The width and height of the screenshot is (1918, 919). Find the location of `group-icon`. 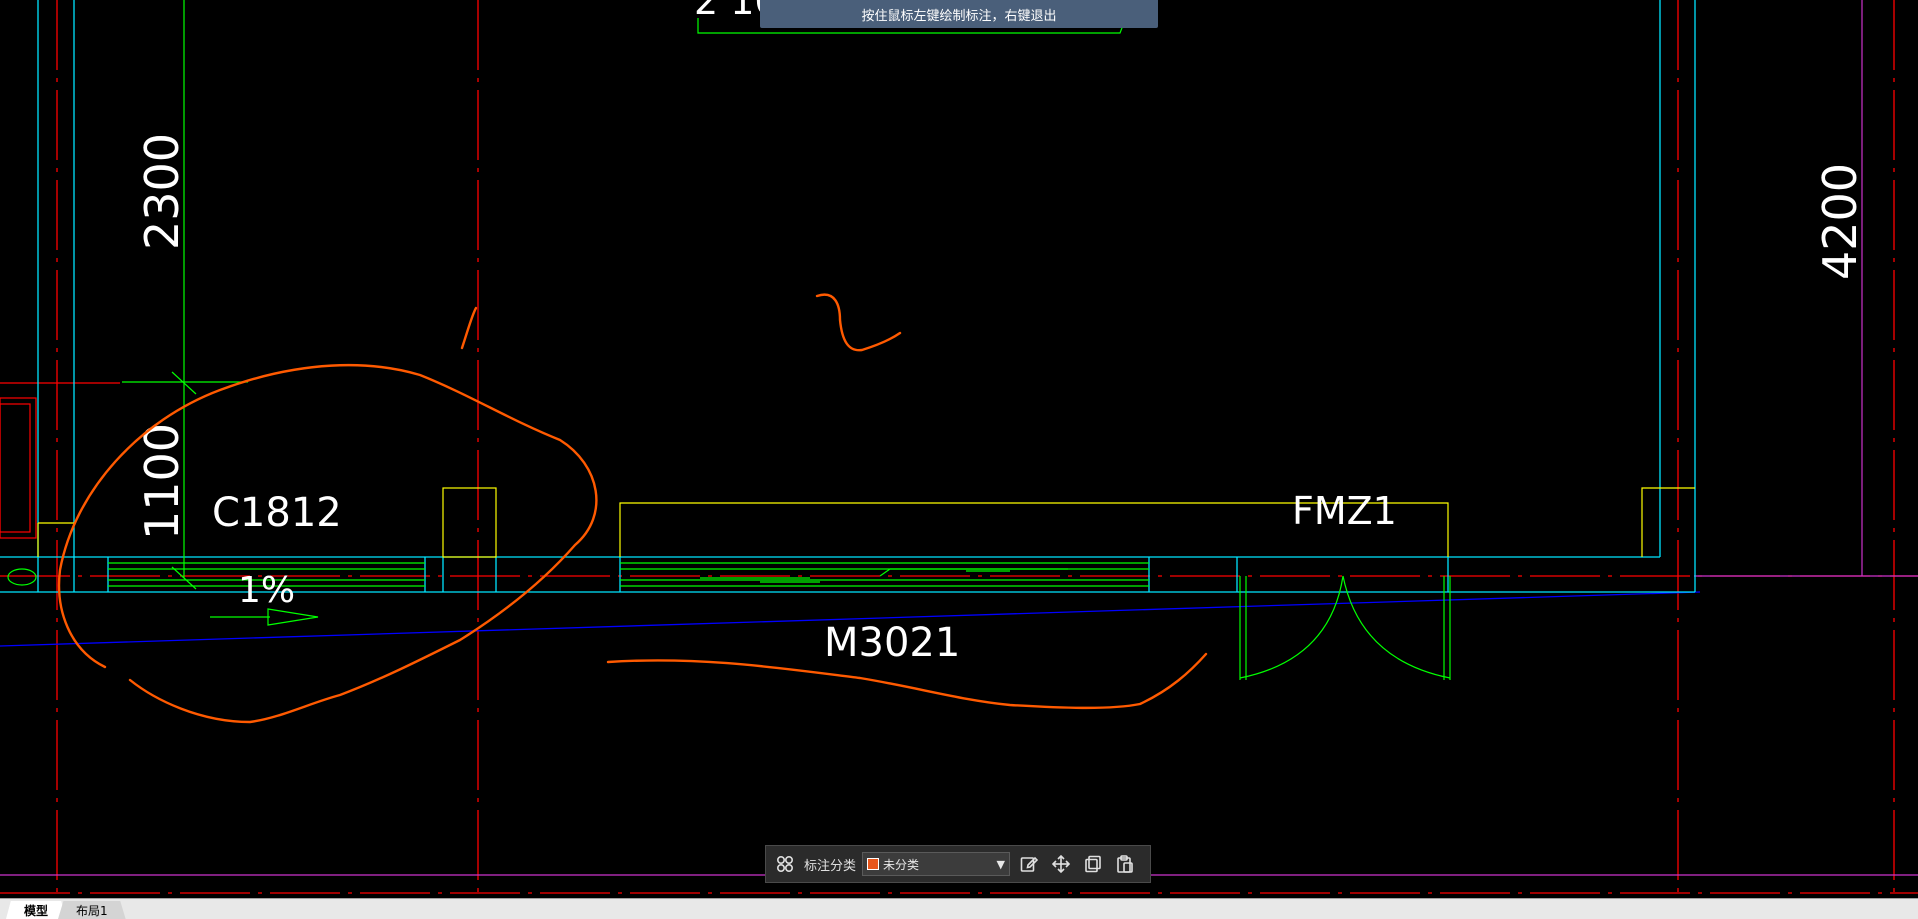

group-icon is located at coordinates (785, 864).